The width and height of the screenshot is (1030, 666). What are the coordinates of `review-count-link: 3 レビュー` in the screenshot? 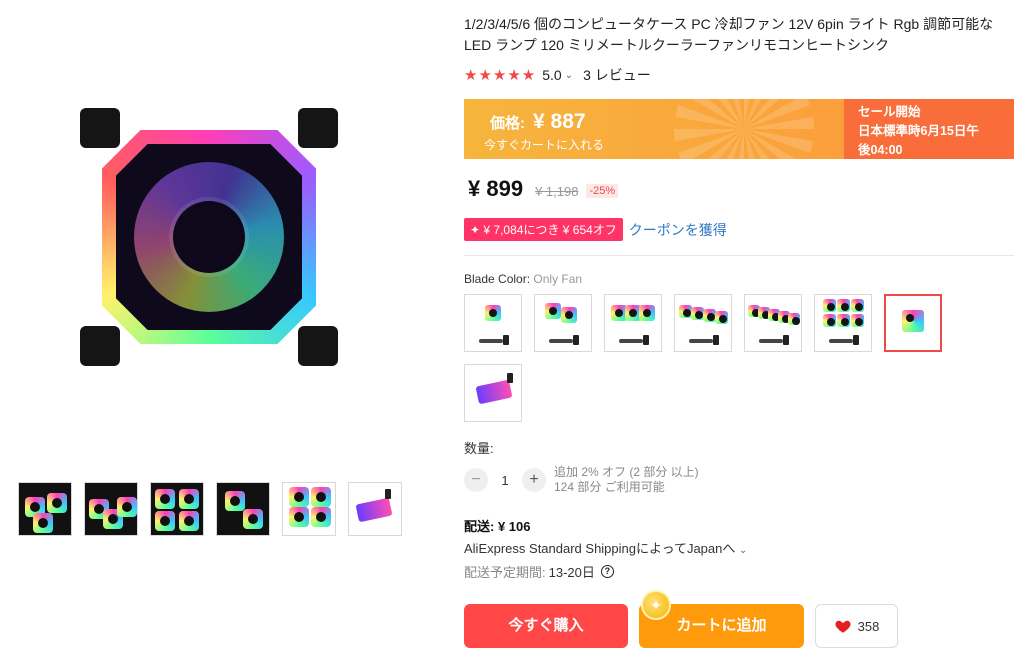 It's located at (617, 75).